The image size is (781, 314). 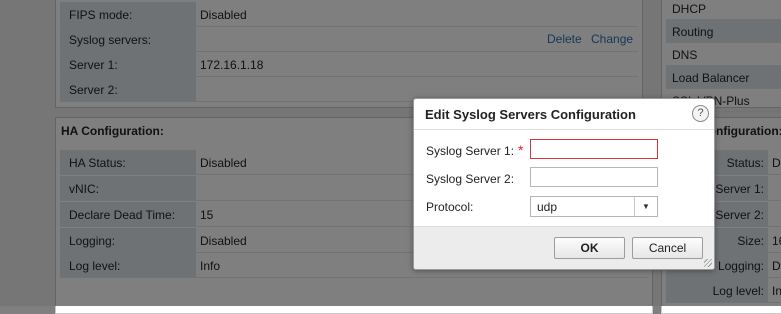 What do you see at coordinates (594, 149) in the screenshot?
I see `syslog-server1-input` at bounding box center [594, 149].